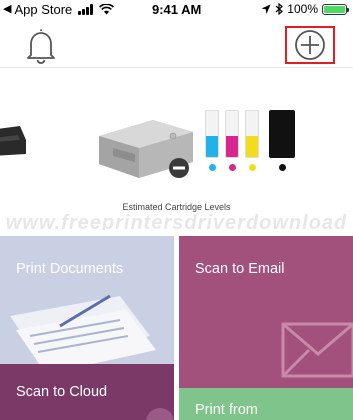 This screenshot has width=353, height=420. What do you see at coordinates (282, 134) in the screenshot?
I see `black-ink-level` at bounding box center [282, 134].